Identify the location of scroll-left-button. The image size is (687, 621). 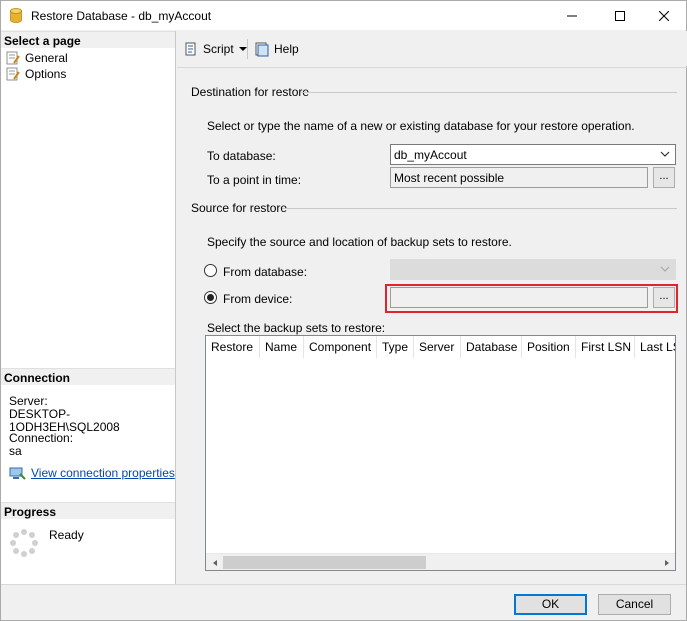
(214, 562).